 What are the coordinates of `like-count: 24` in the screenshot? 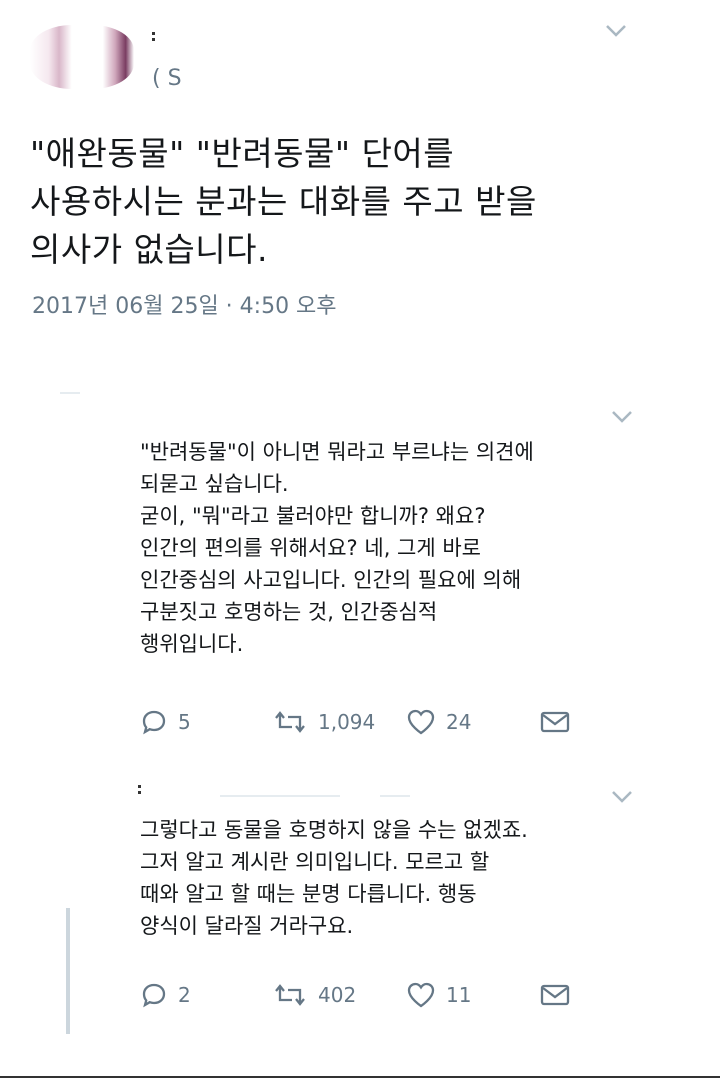 It's located at (459, 722).